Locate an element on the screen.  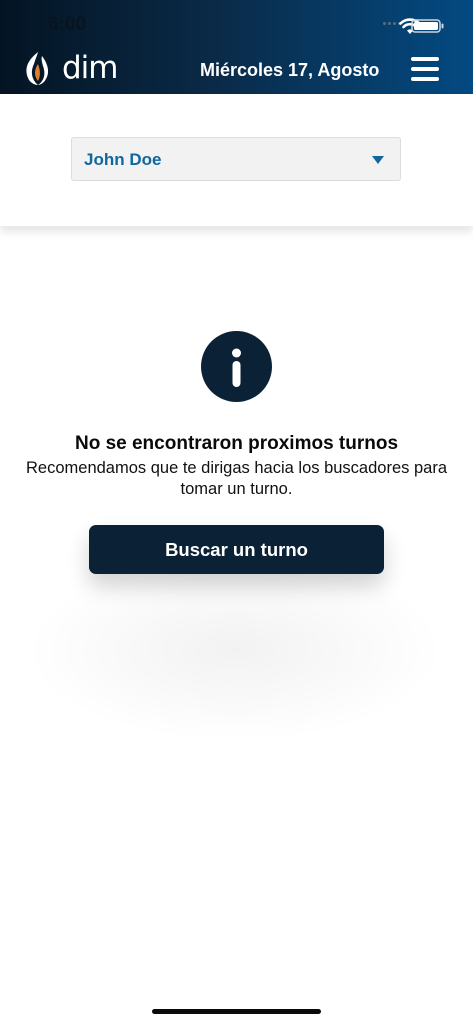
app-logo: dim is located at coordinates (68, 68).